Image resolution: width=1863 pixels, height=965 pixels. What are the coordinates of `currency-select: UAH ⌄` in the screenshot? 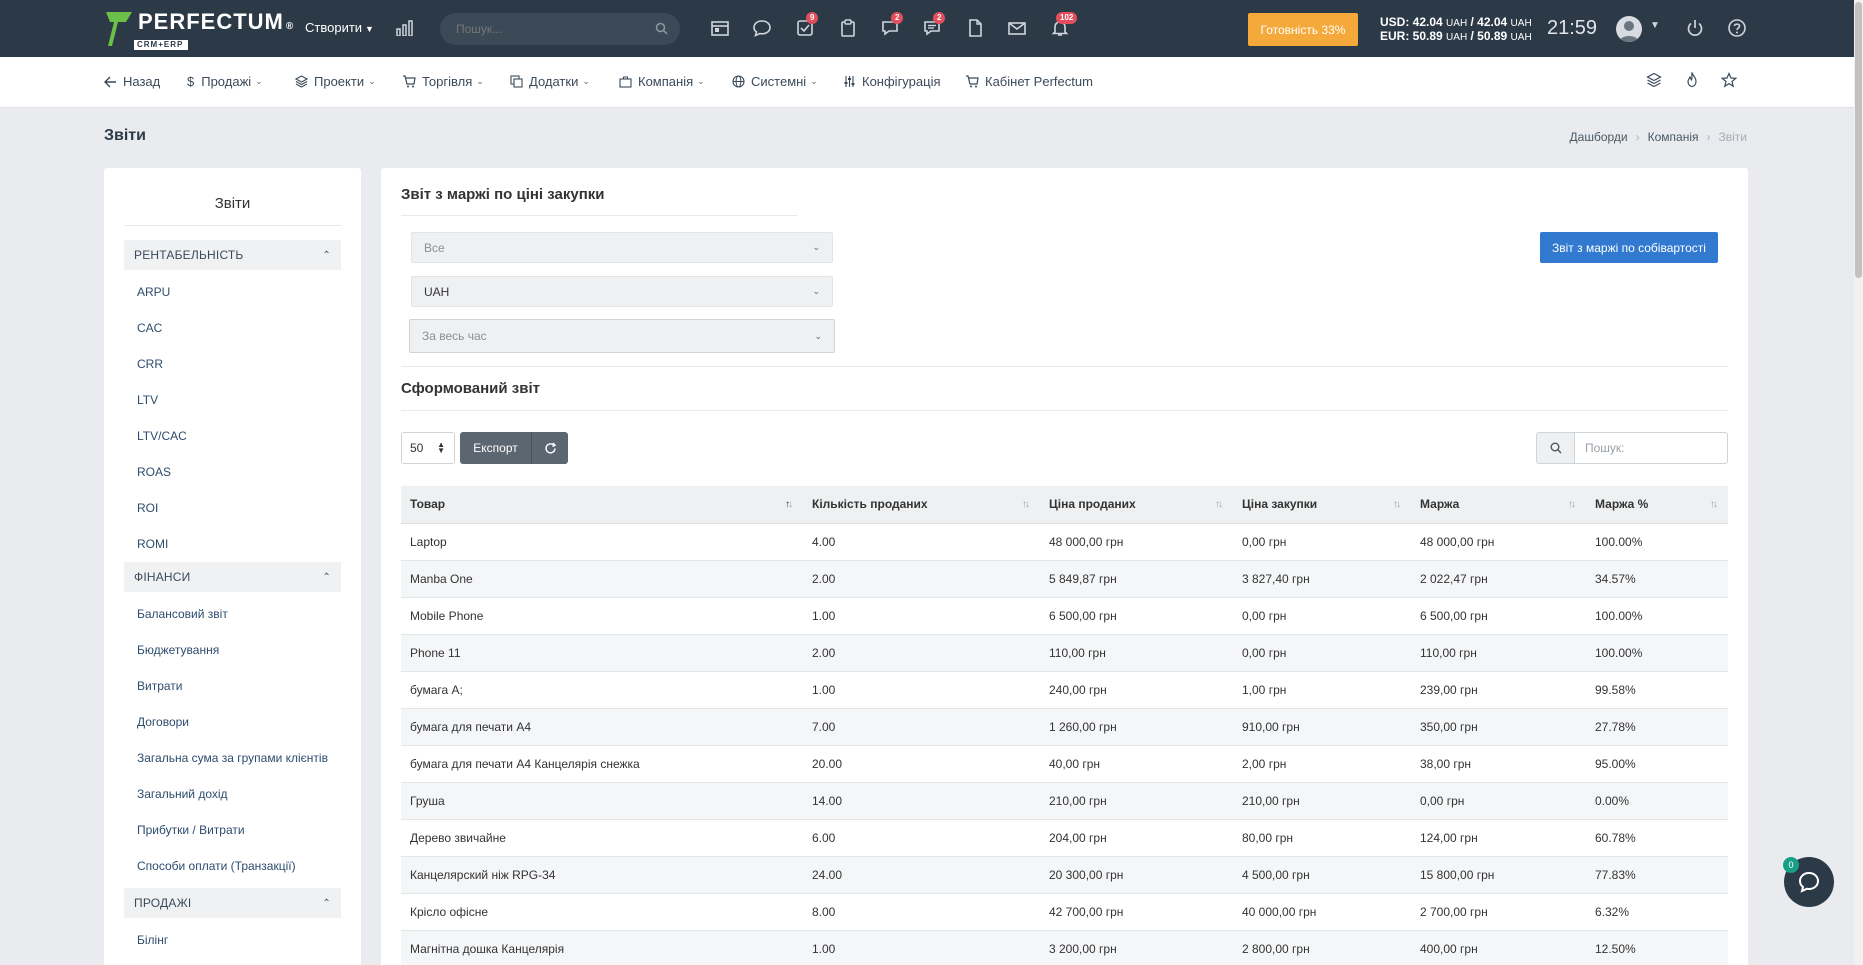 It's located at (622, 291).